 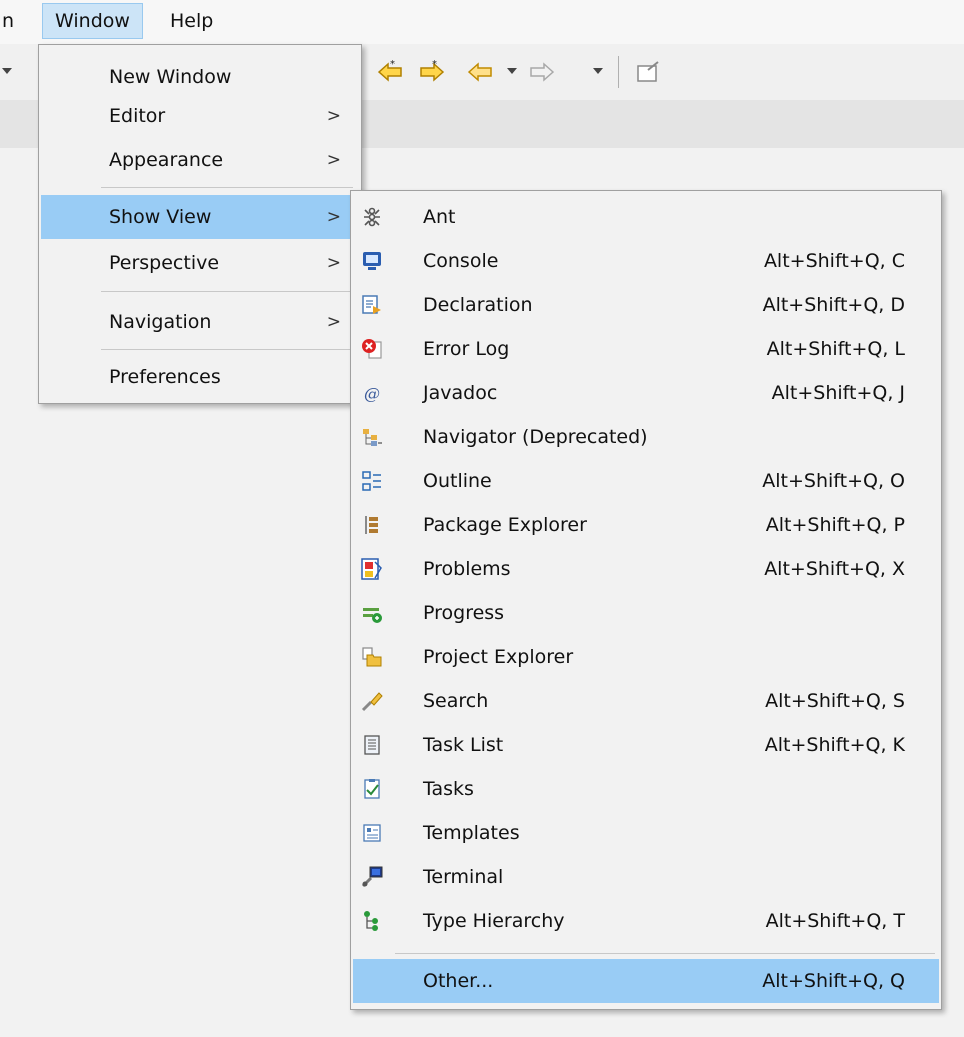 What do you see at coordinates (646, 833) in the screenshot?
I see `view-item-templates: Templates` at bounding box center [646, 833].